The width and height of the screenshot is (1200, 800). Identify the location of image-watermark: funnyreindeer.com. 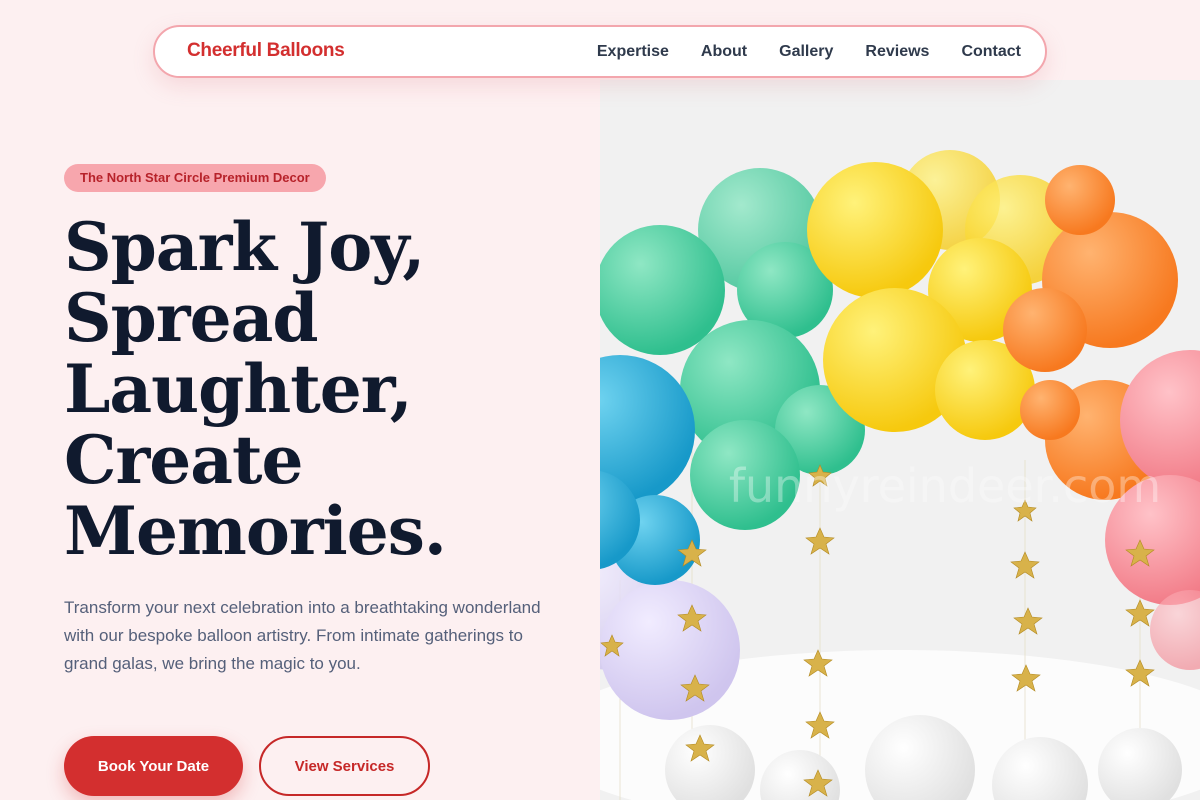
(945, 486).